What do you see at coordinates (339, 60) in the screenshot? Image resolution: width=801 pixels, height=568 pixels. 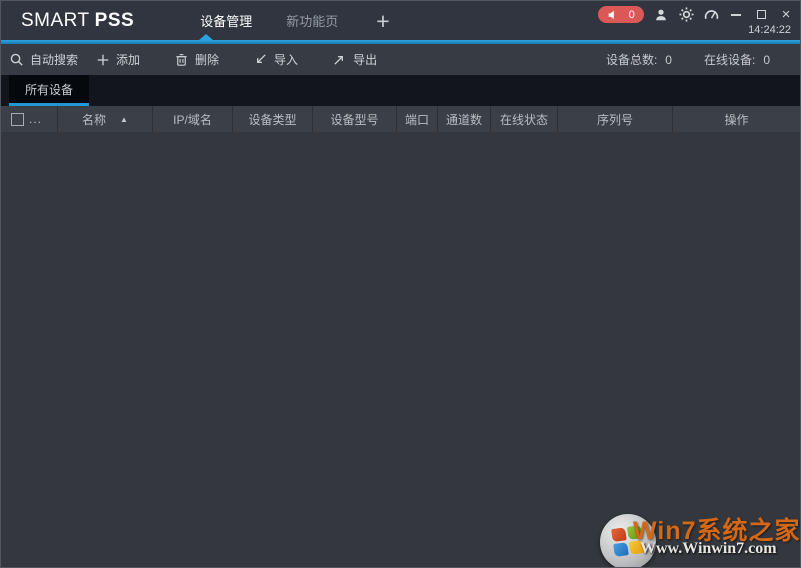 I see `export-icon` at bounding box center [339, 60].